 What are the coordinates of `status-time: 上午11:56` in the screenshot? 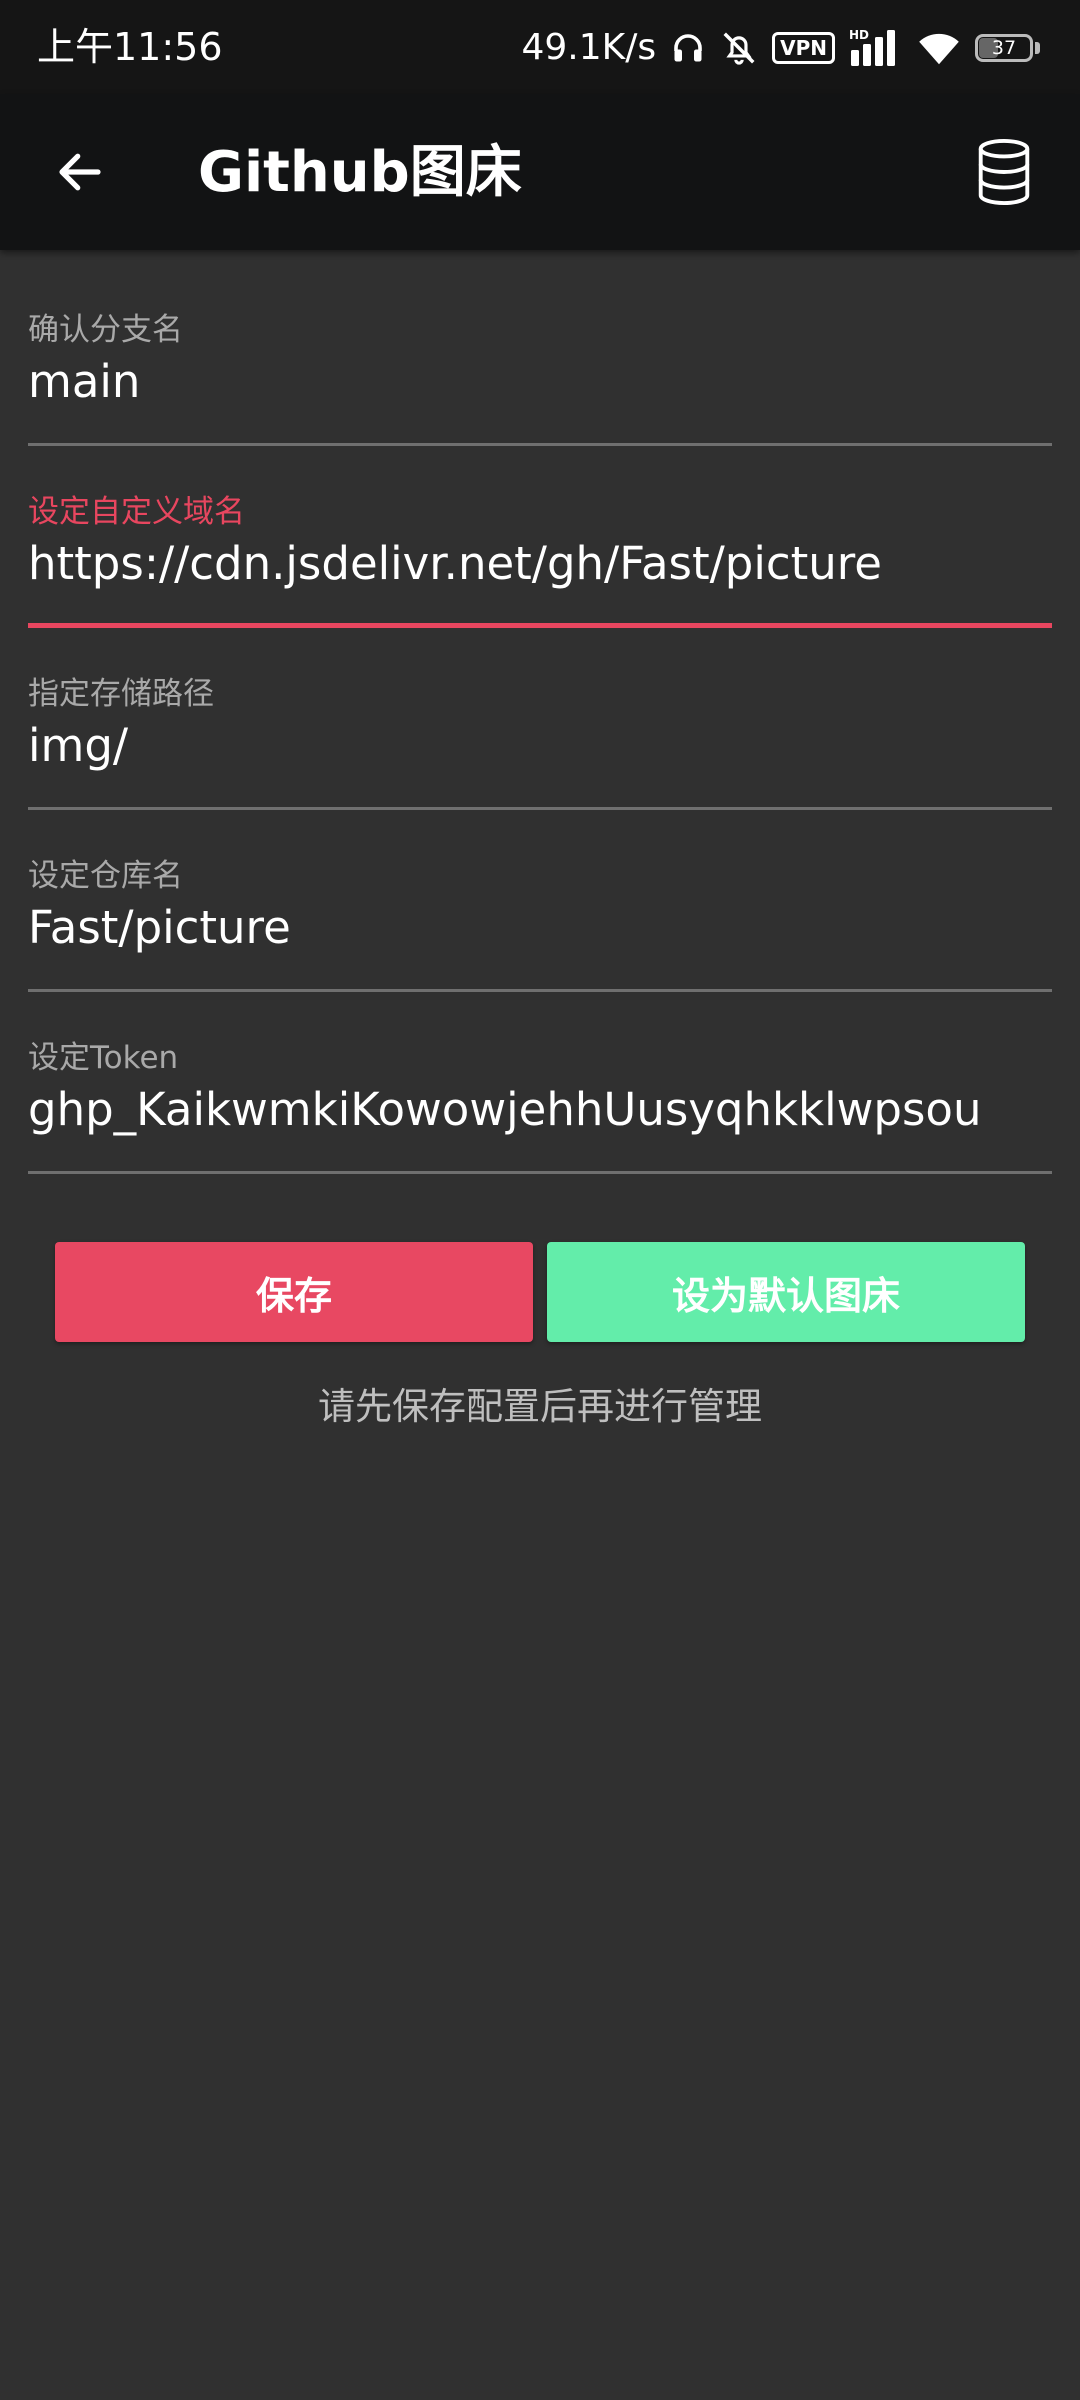 It's located at (130, 47).